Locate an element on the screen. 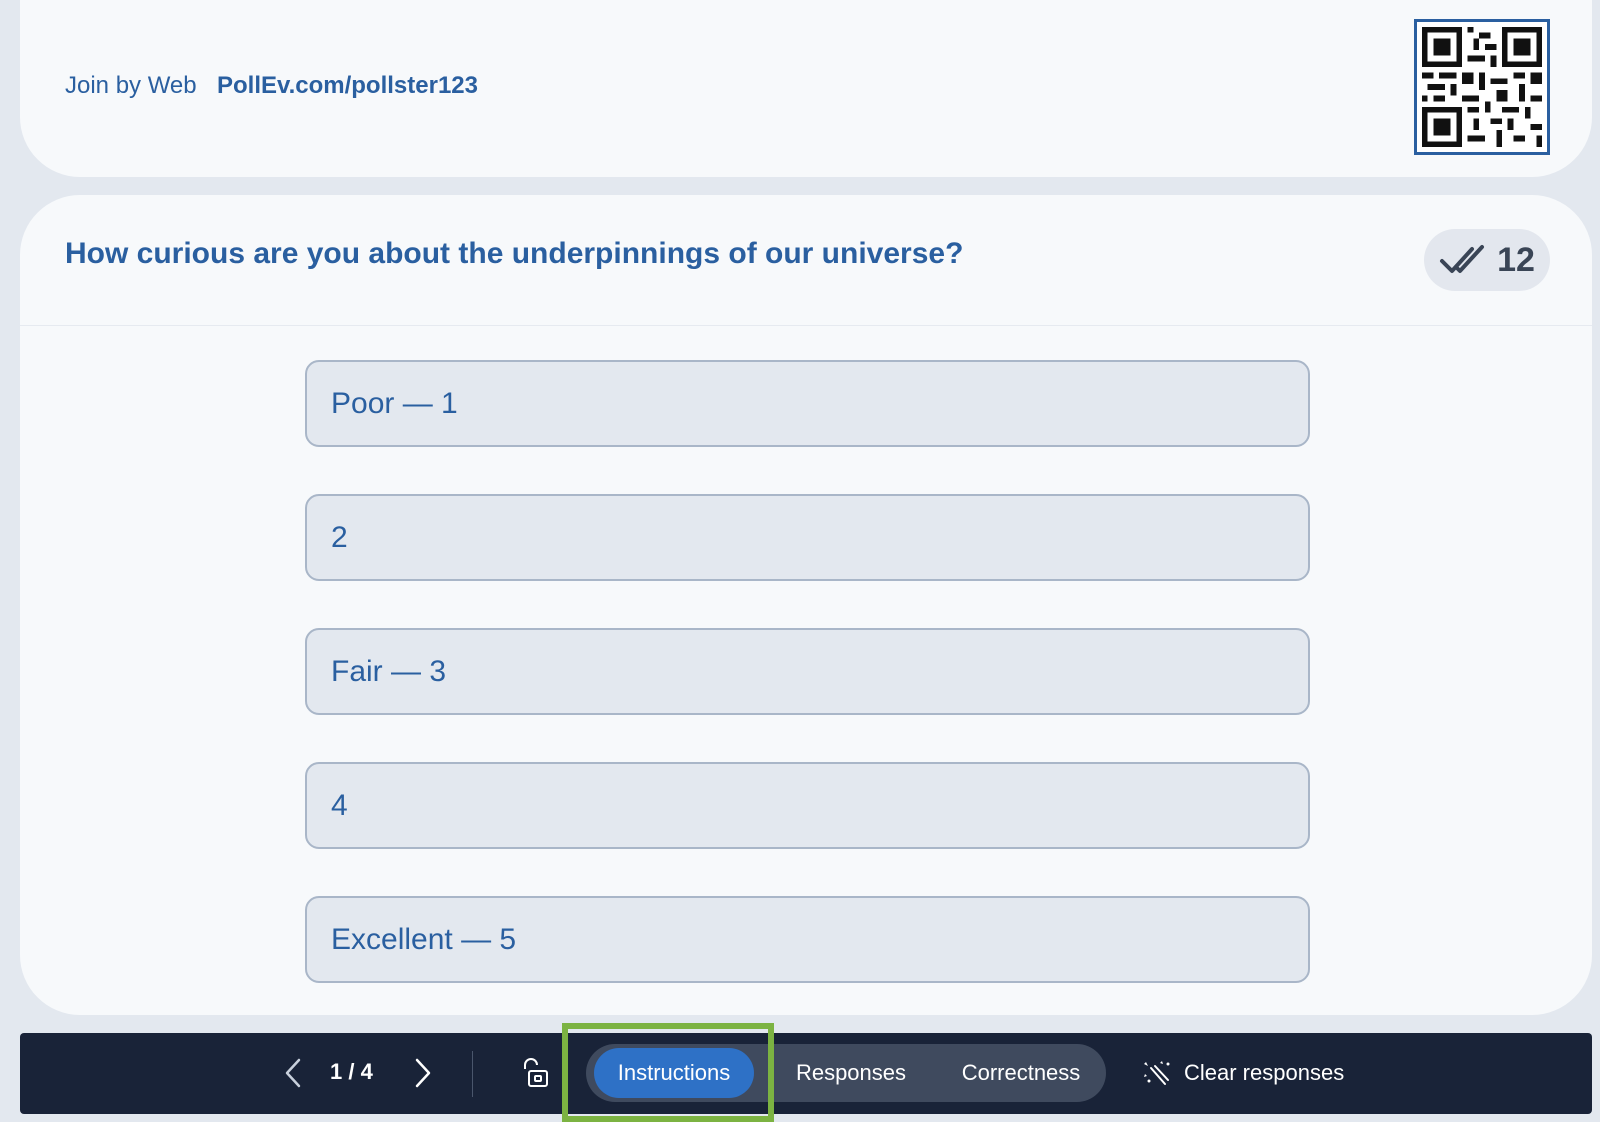 Image resolution: width=1600 pixels, height=1122 pixels. page-indicator: 1 / 4 is located at coordinates (351, 1071).